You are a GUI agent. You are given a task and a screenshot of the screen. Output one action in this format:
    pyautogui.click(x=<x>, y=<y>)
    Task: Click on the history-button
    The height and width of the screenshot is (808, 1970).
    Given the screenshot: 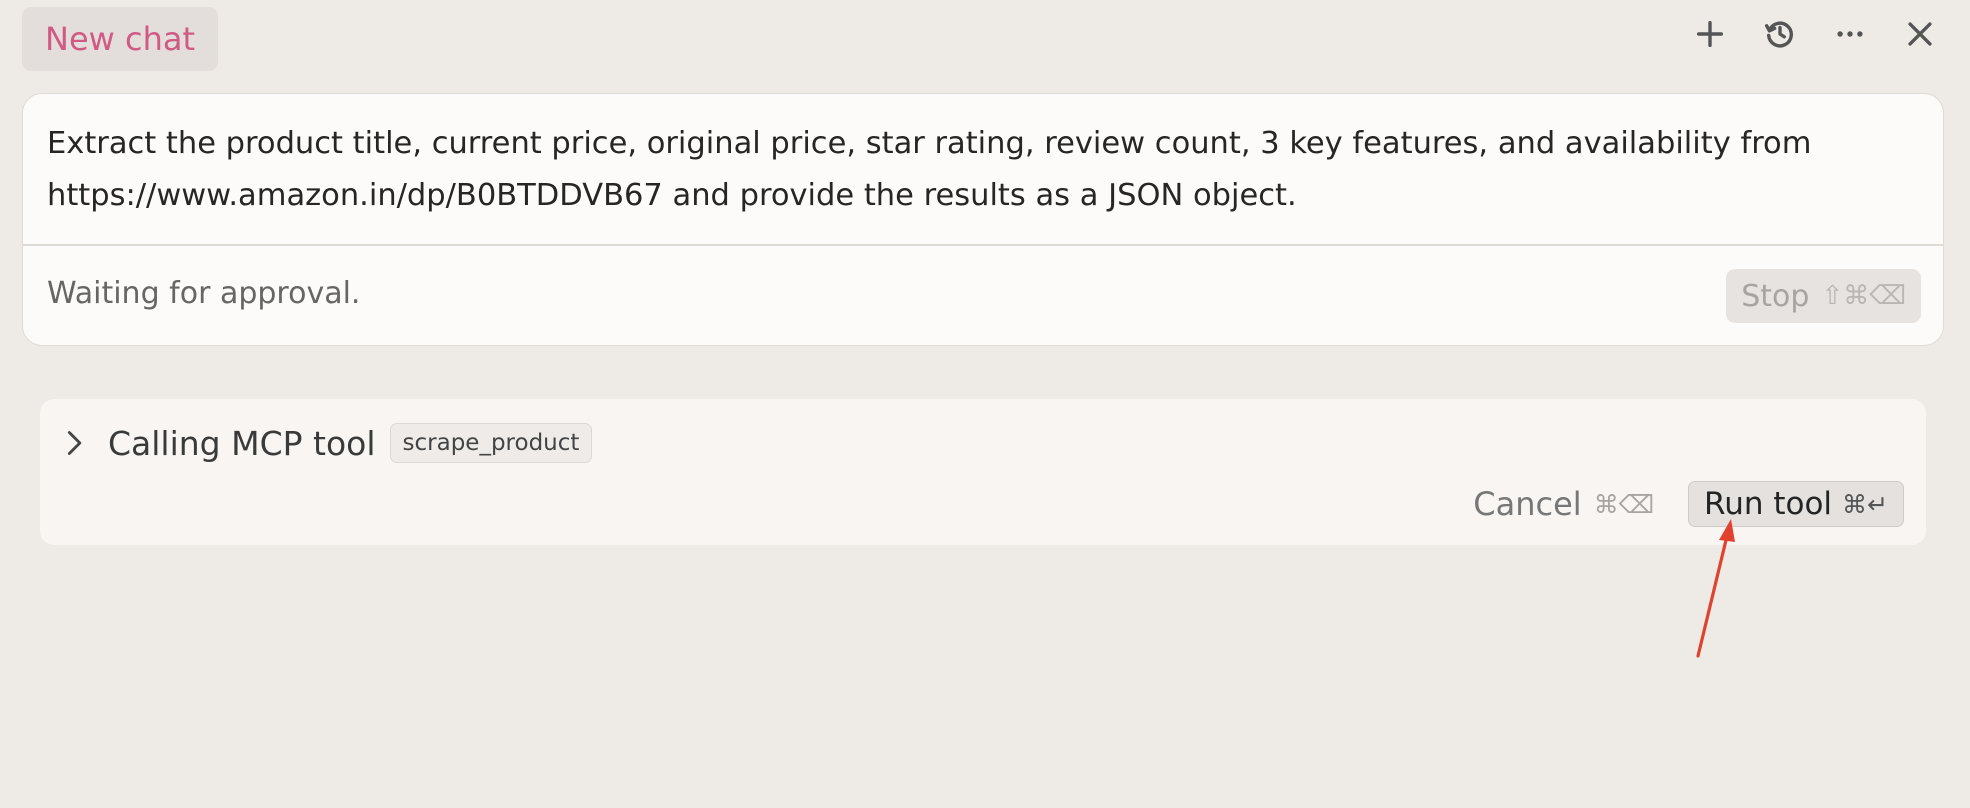 What is the action you would take?
    pyautogui.click(x=1780, y=34)
    